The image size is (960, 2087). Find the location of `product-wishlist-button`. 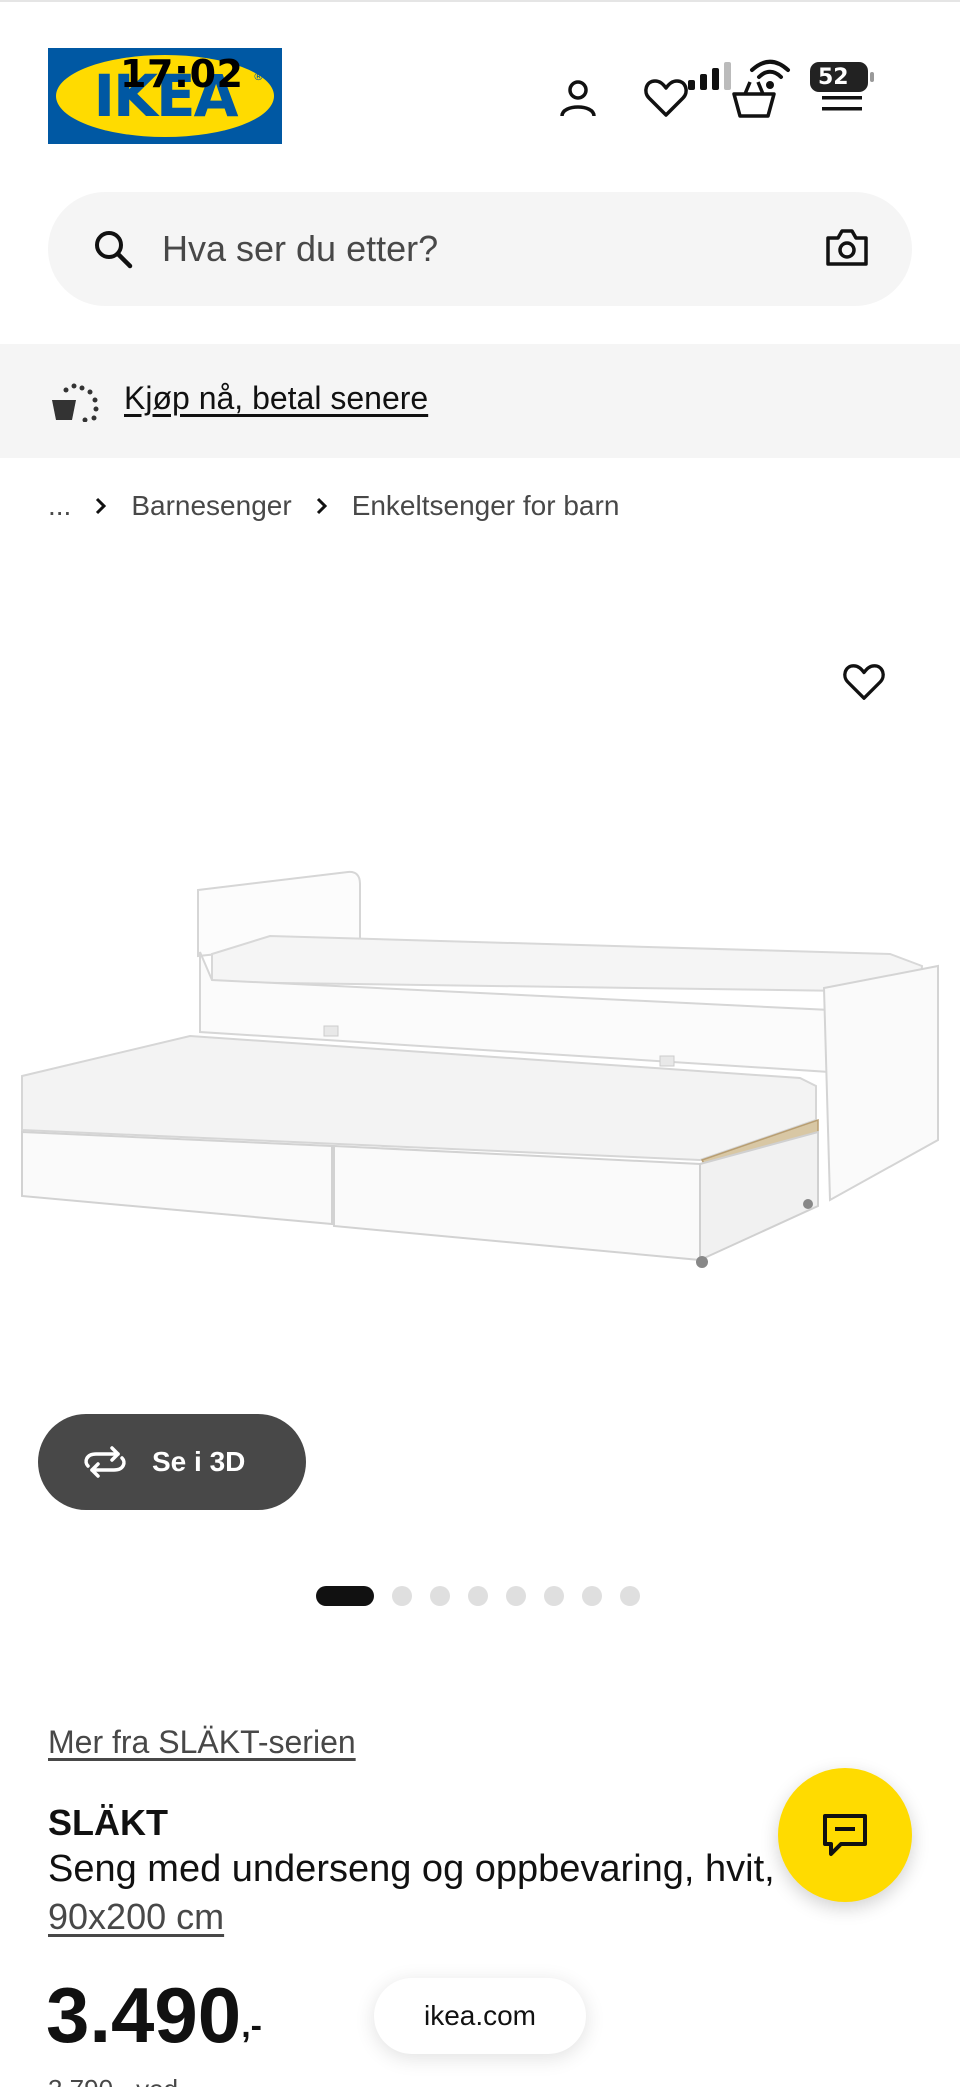

product-wishlist-button is located at coordinates (864, 682).